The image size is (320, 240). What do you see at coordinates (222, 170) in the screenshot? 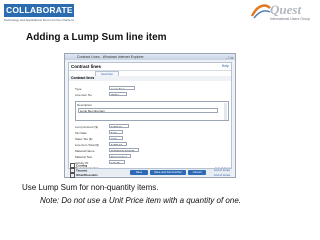
I see `list-link-2: List of Lines` at bounding box center [222, 170].